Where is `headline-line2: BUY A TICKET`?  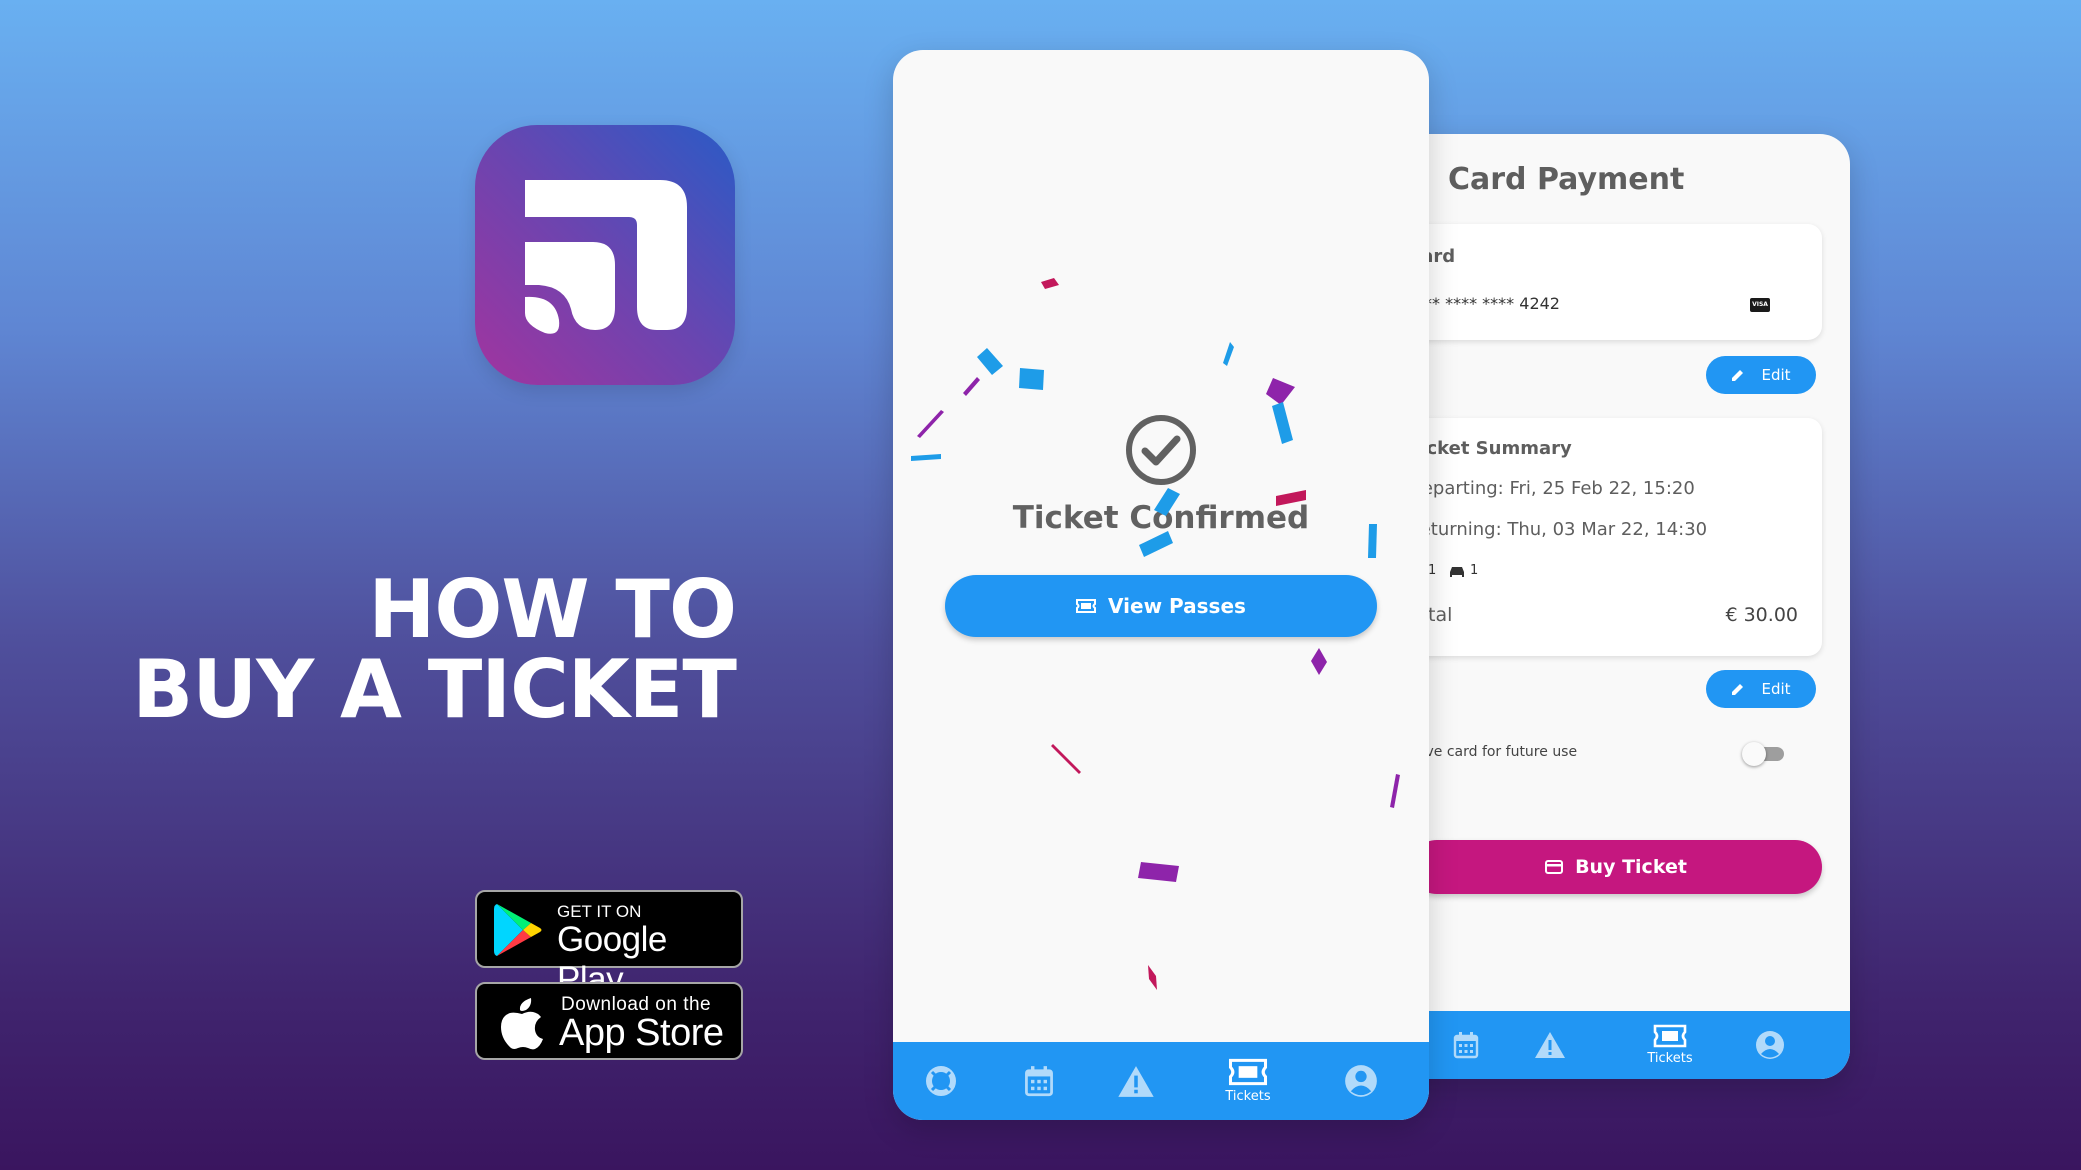
headline-line2: BUY A TICKET is located at coordinates (434, 689).